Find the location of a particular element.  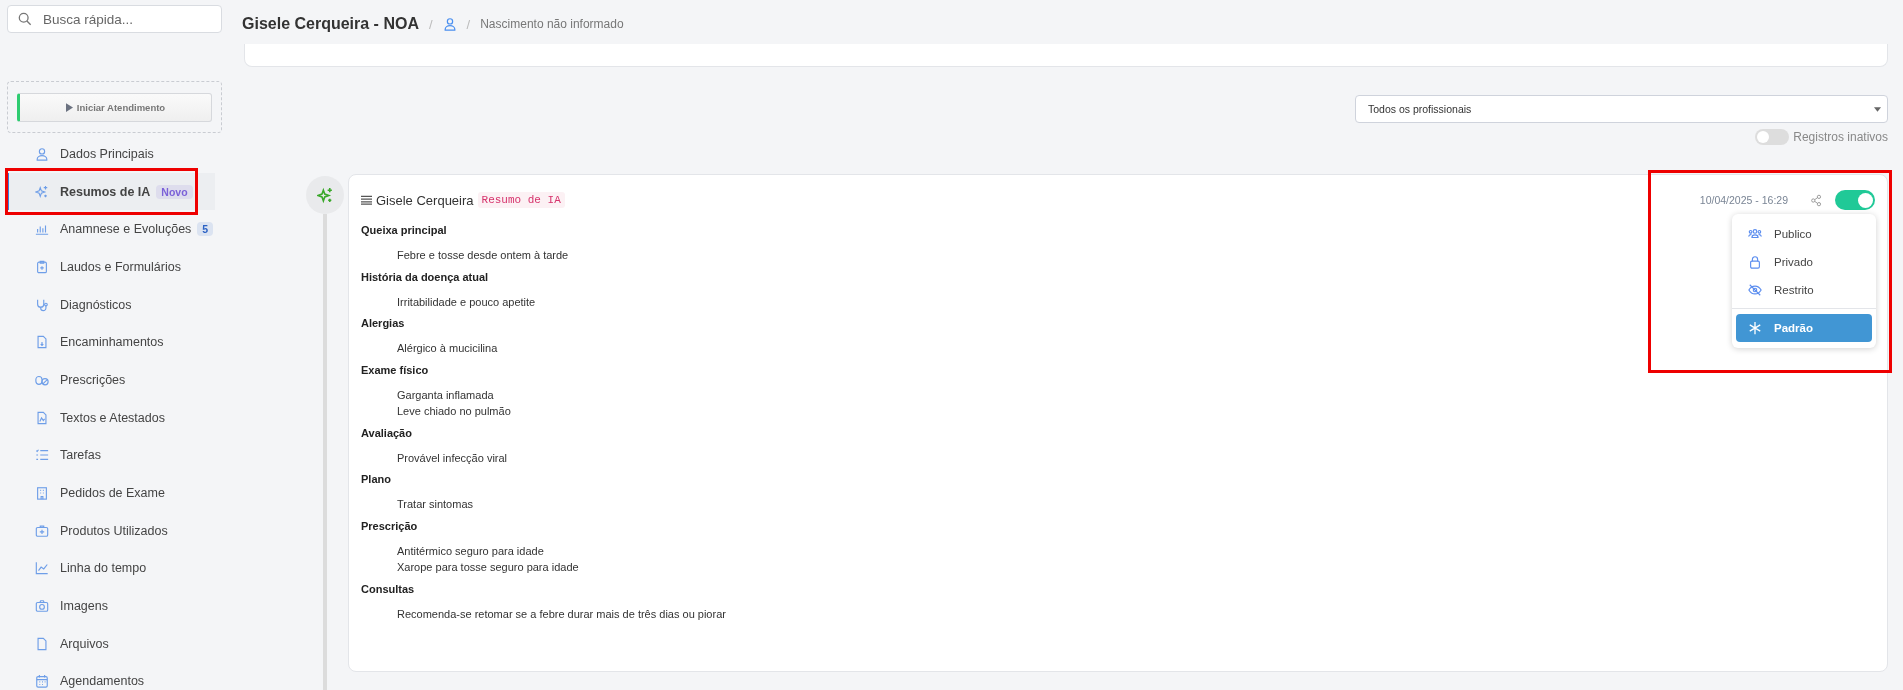

stetho-icon is located at coordinates (42, 304).